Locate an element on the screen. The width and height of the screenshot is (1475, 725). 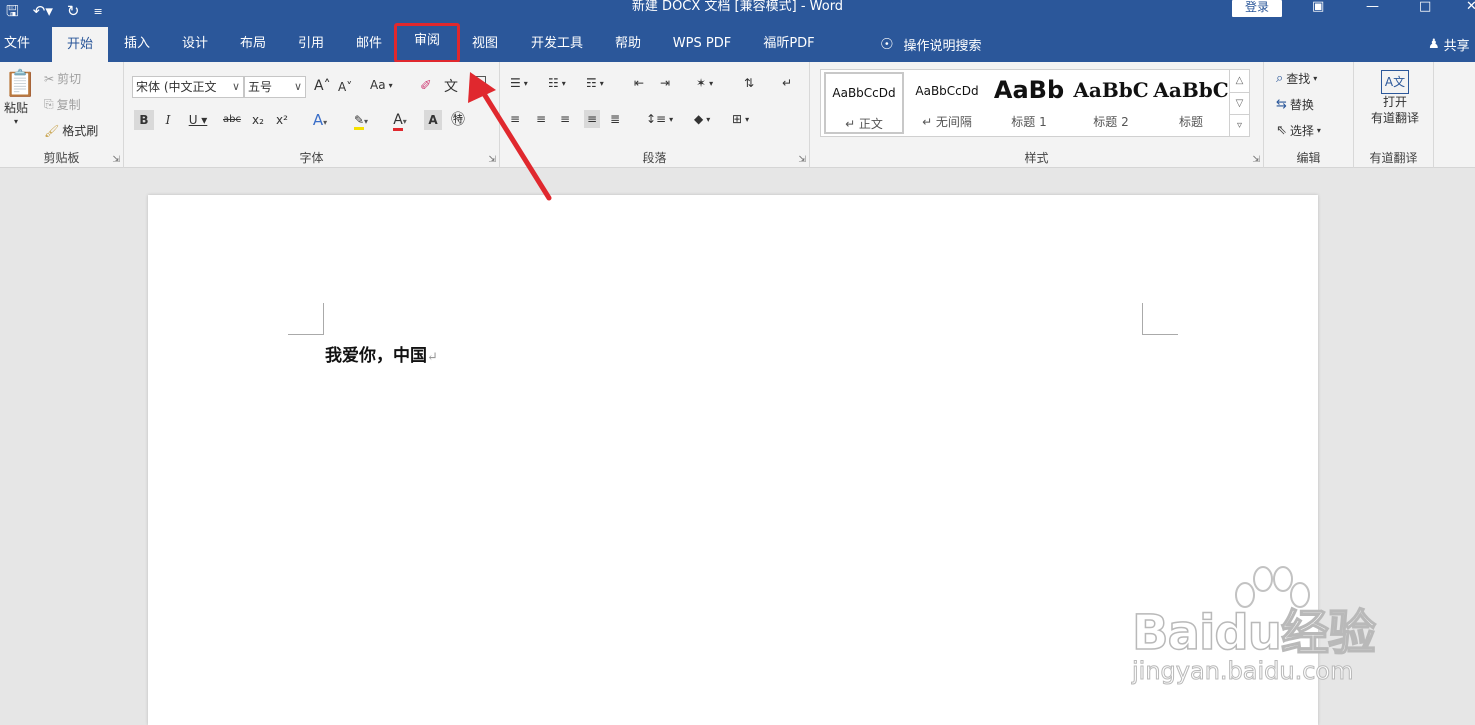
multilevel-list-icon: ☶ ▾ is located at coordinates (595, 83).